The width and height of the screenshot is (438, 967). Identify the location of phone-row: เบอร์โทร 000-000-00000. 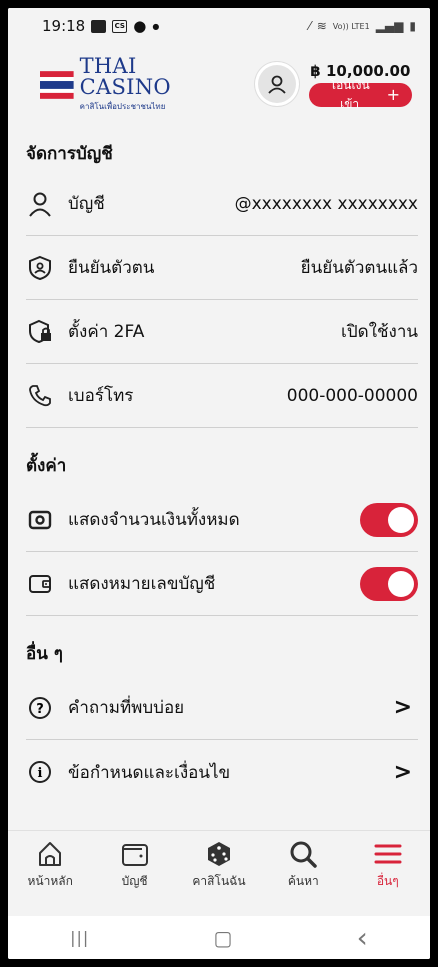
(222, 396).